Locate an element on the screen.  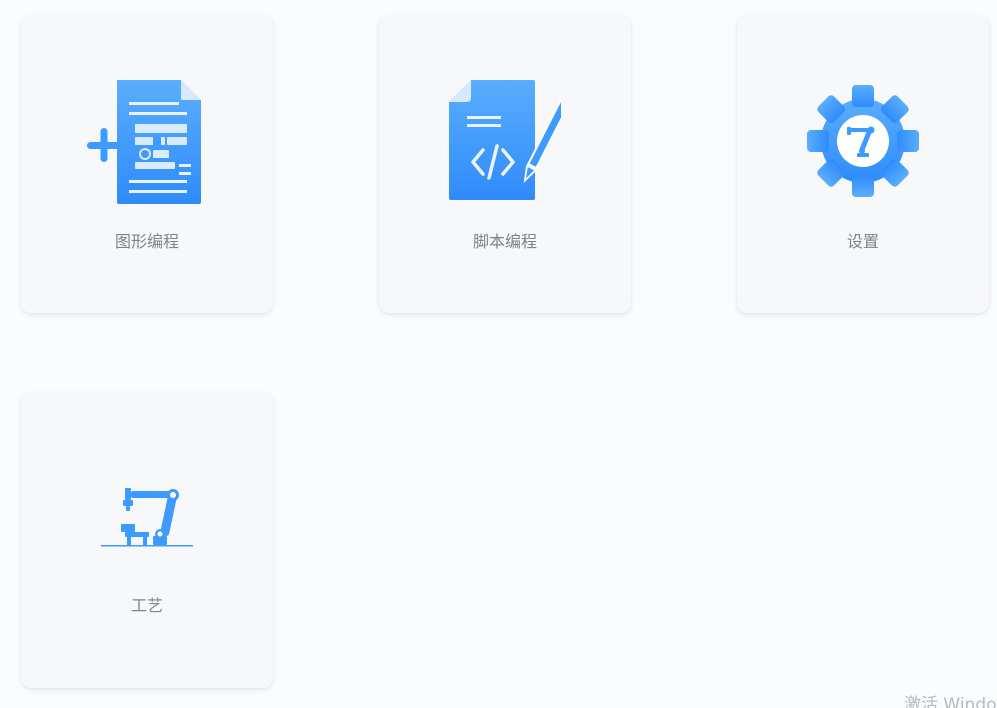
graphic-programming-icon is located at coordinates (147, 146).